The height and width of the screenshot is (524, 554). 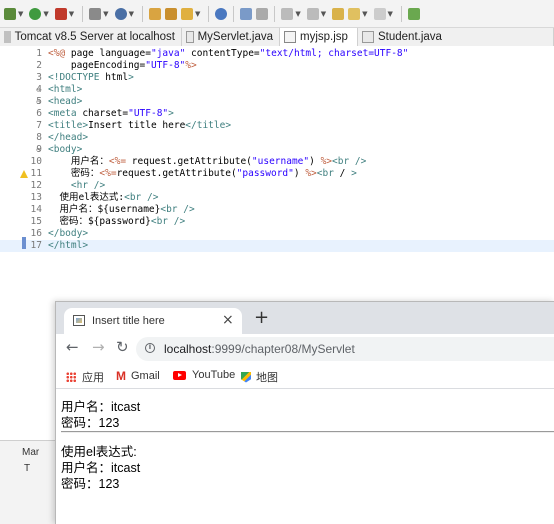 I want to click on bookmark-gmail: M Gmail, so click(x=138, y=376).